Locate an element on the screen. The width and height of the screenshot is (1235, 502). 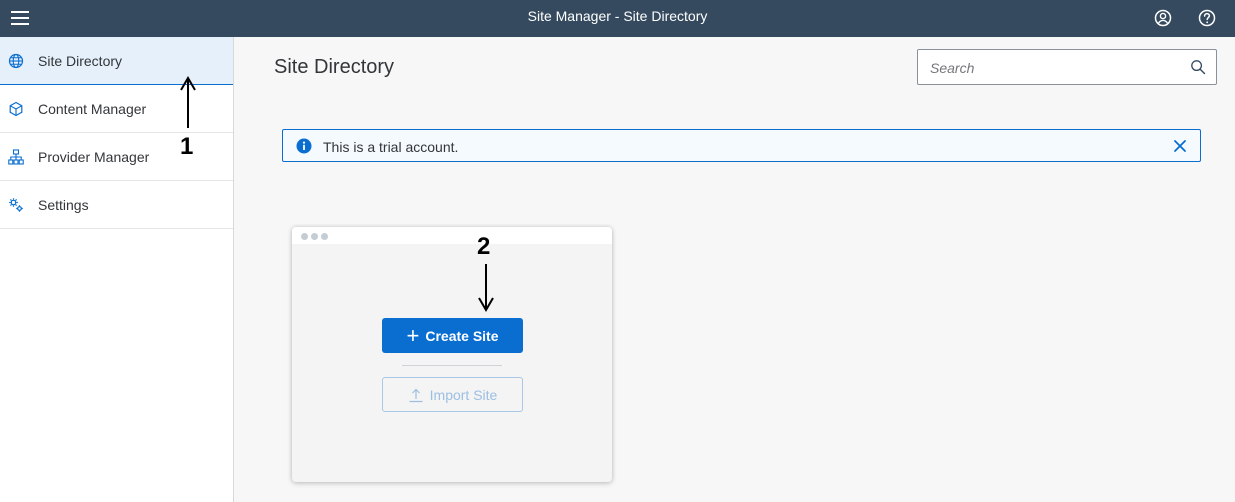
divider is located at coordinates (452, 365).